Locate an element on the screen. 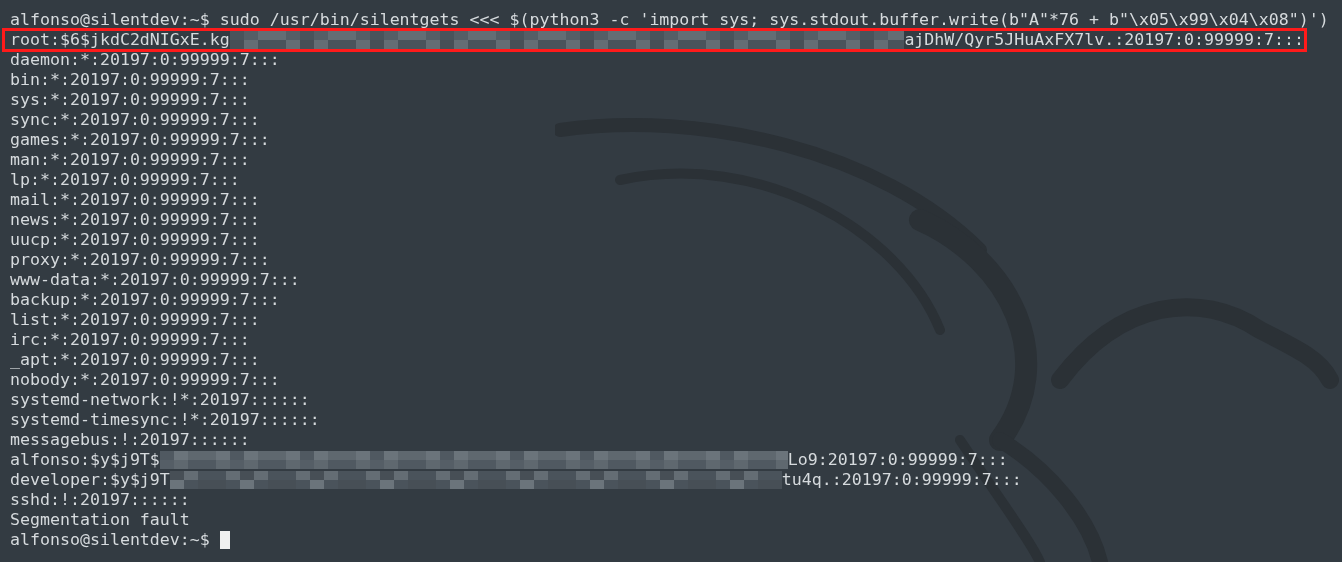 Image resolution: width=1342 pixels, height=562 pixels. terminal-line: lp:*:20197:0:99999:7::: is located at coordinates (125, 180).